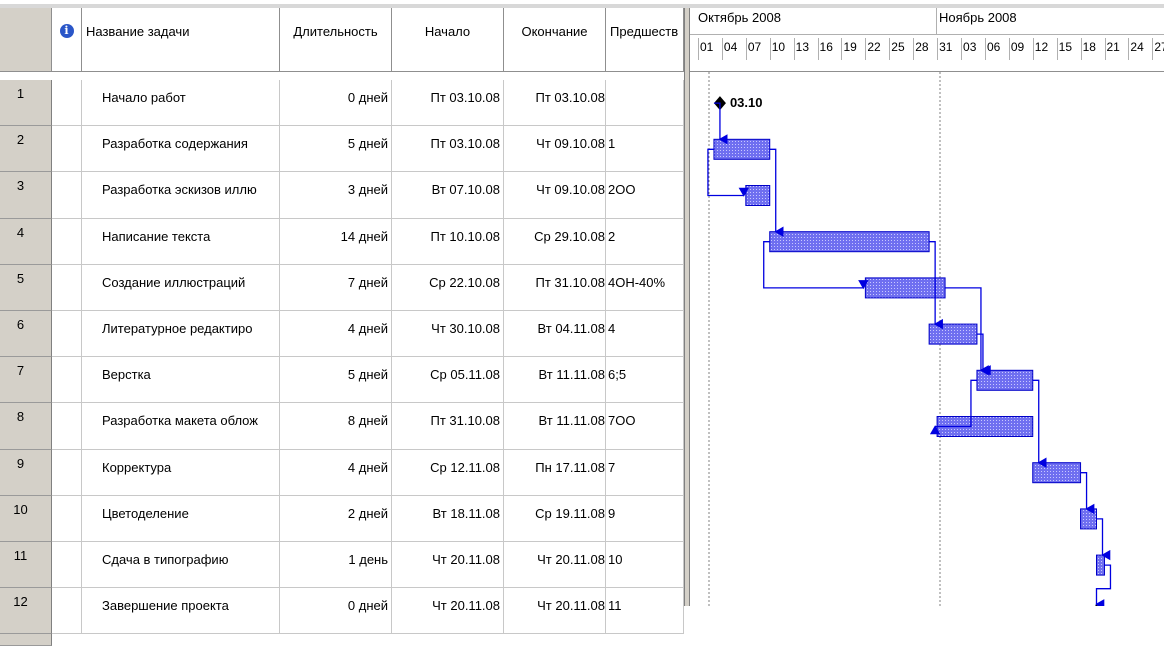 The image size is (1164, 646). I want to click on info-column-header: i, so click(67, 40).